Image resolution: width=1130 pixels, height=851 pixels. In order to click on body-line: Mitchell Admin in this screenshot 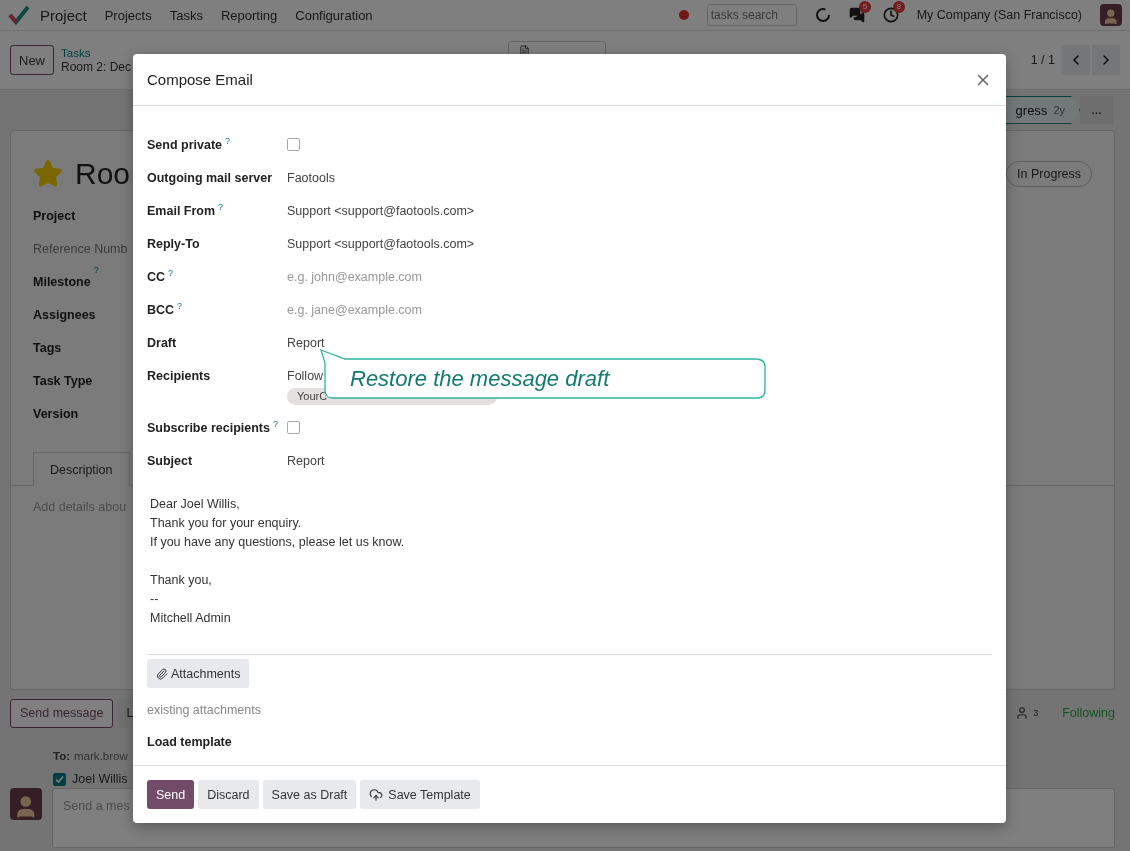, I will do `click(190, 618)`.